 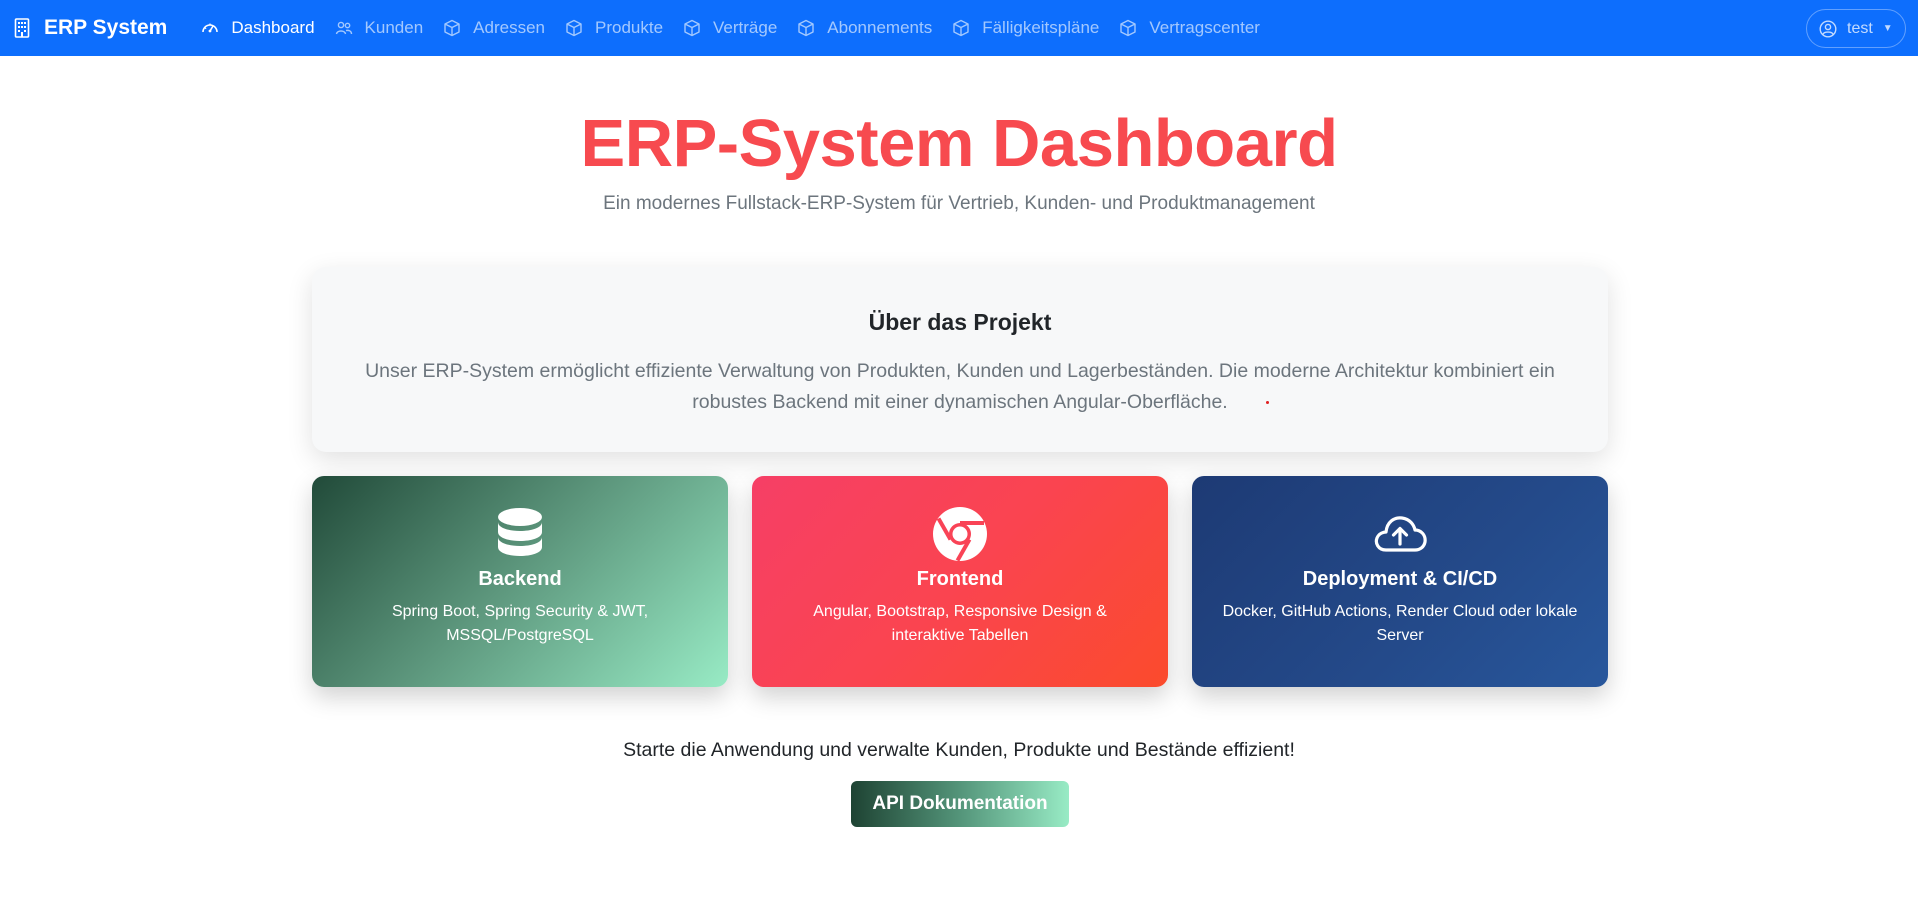 What do you see at coordinates (1400, 534) in the screenshot?
I see `cloud-upload-icon` at bounding box center [1400, 534].